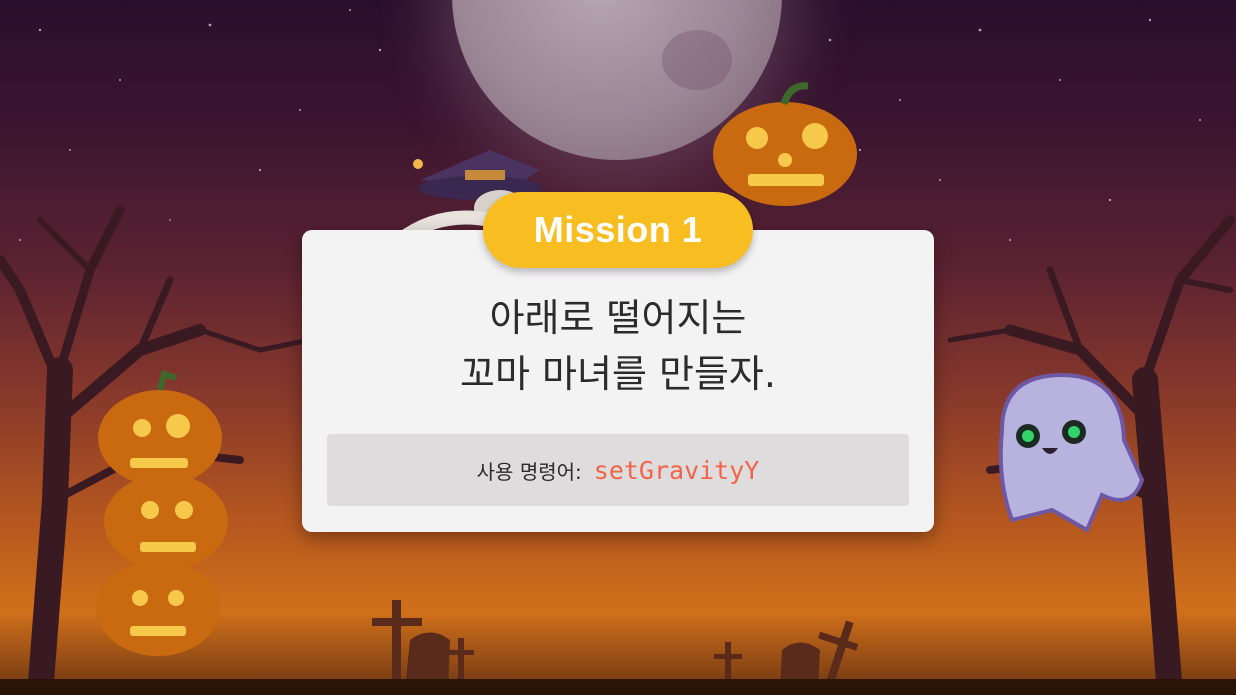 The width and height of the screenshot is (1236, 695). Describe the element at coordinates (396, 645) in the screenshot. I see `grave-cross-icon` at that location.